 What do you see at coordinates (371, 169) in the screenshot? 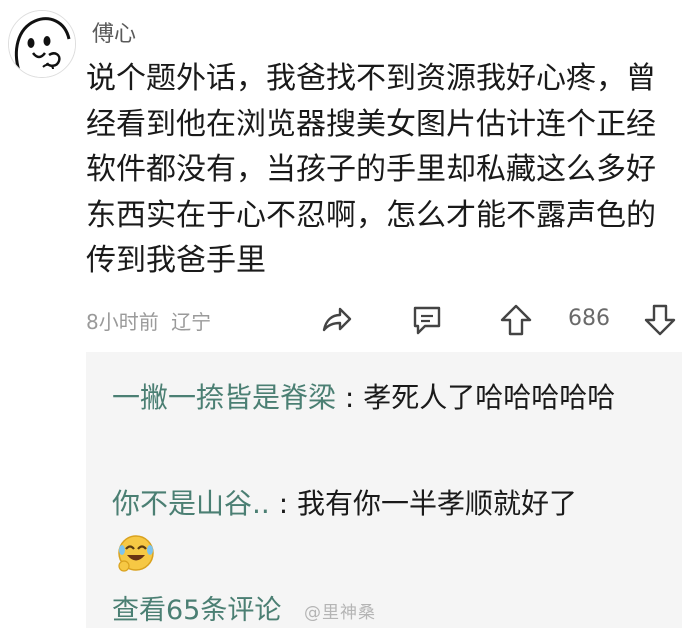
I see `post-text-line: 软件都没有，当孩子的手里却私藏这么多好` at bounding box center [371, 169].